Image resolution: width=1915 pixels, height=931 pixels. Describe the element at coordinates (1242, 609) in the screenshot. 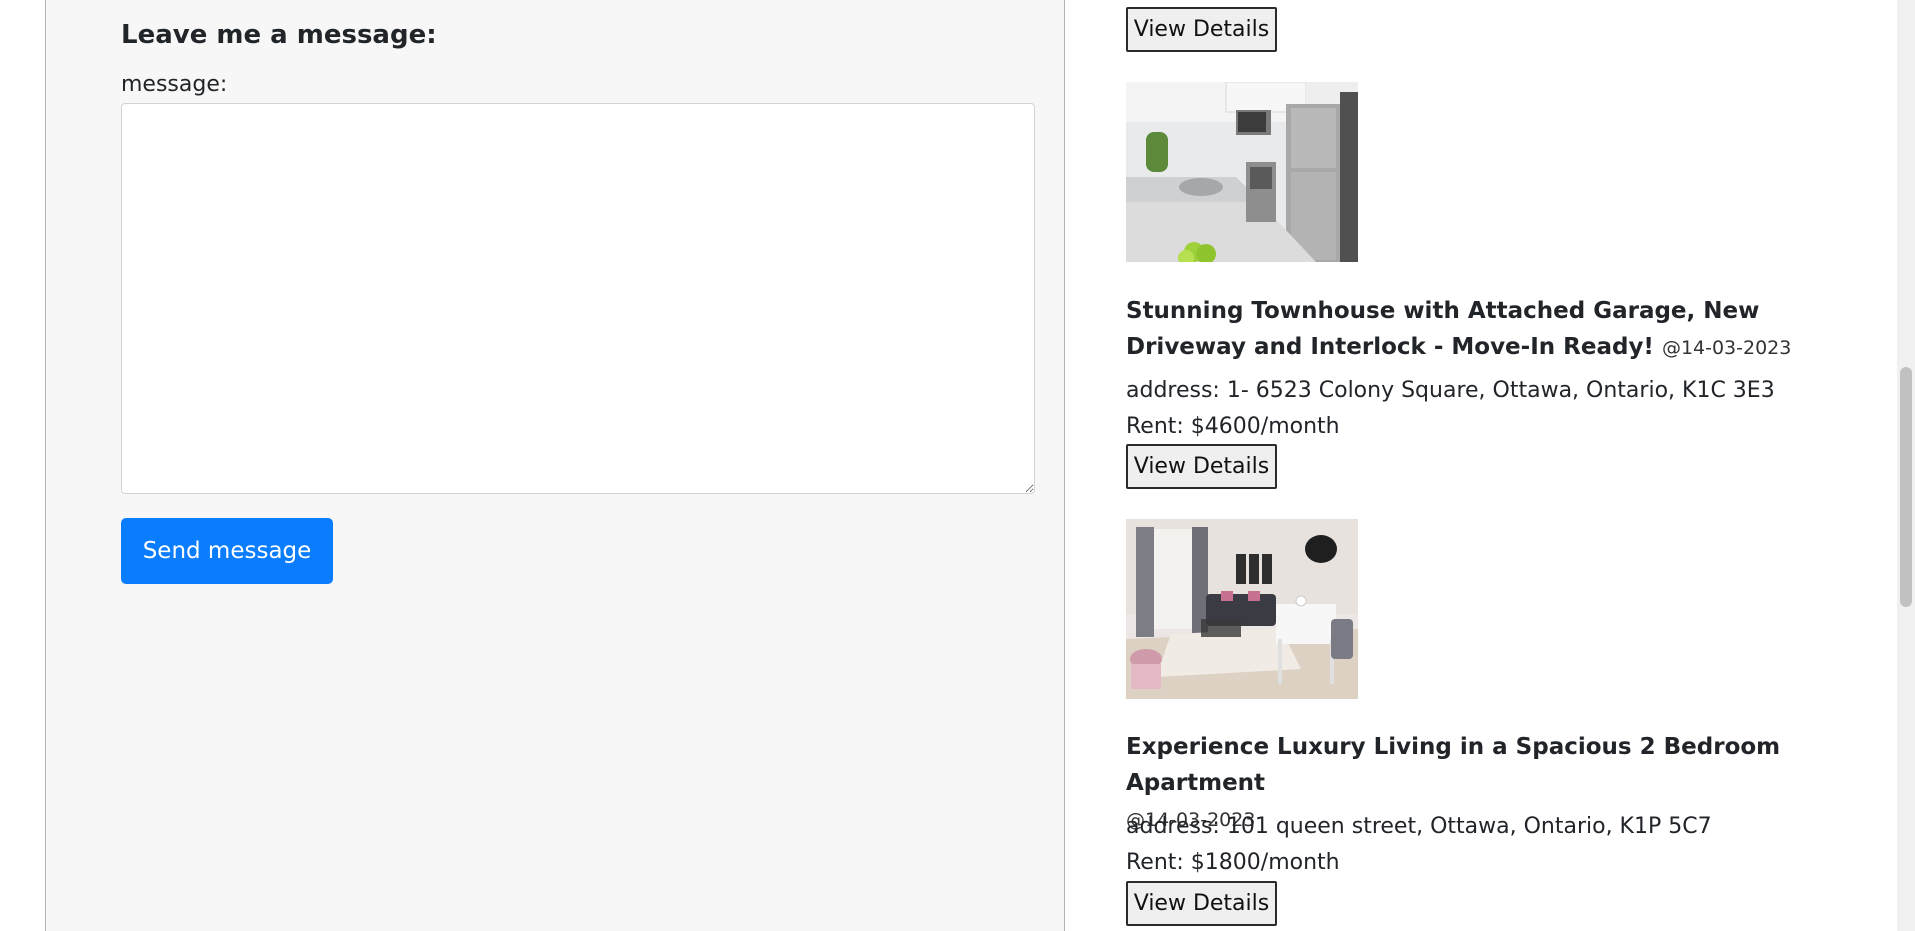

I see `listing-image-living-room` at that location.